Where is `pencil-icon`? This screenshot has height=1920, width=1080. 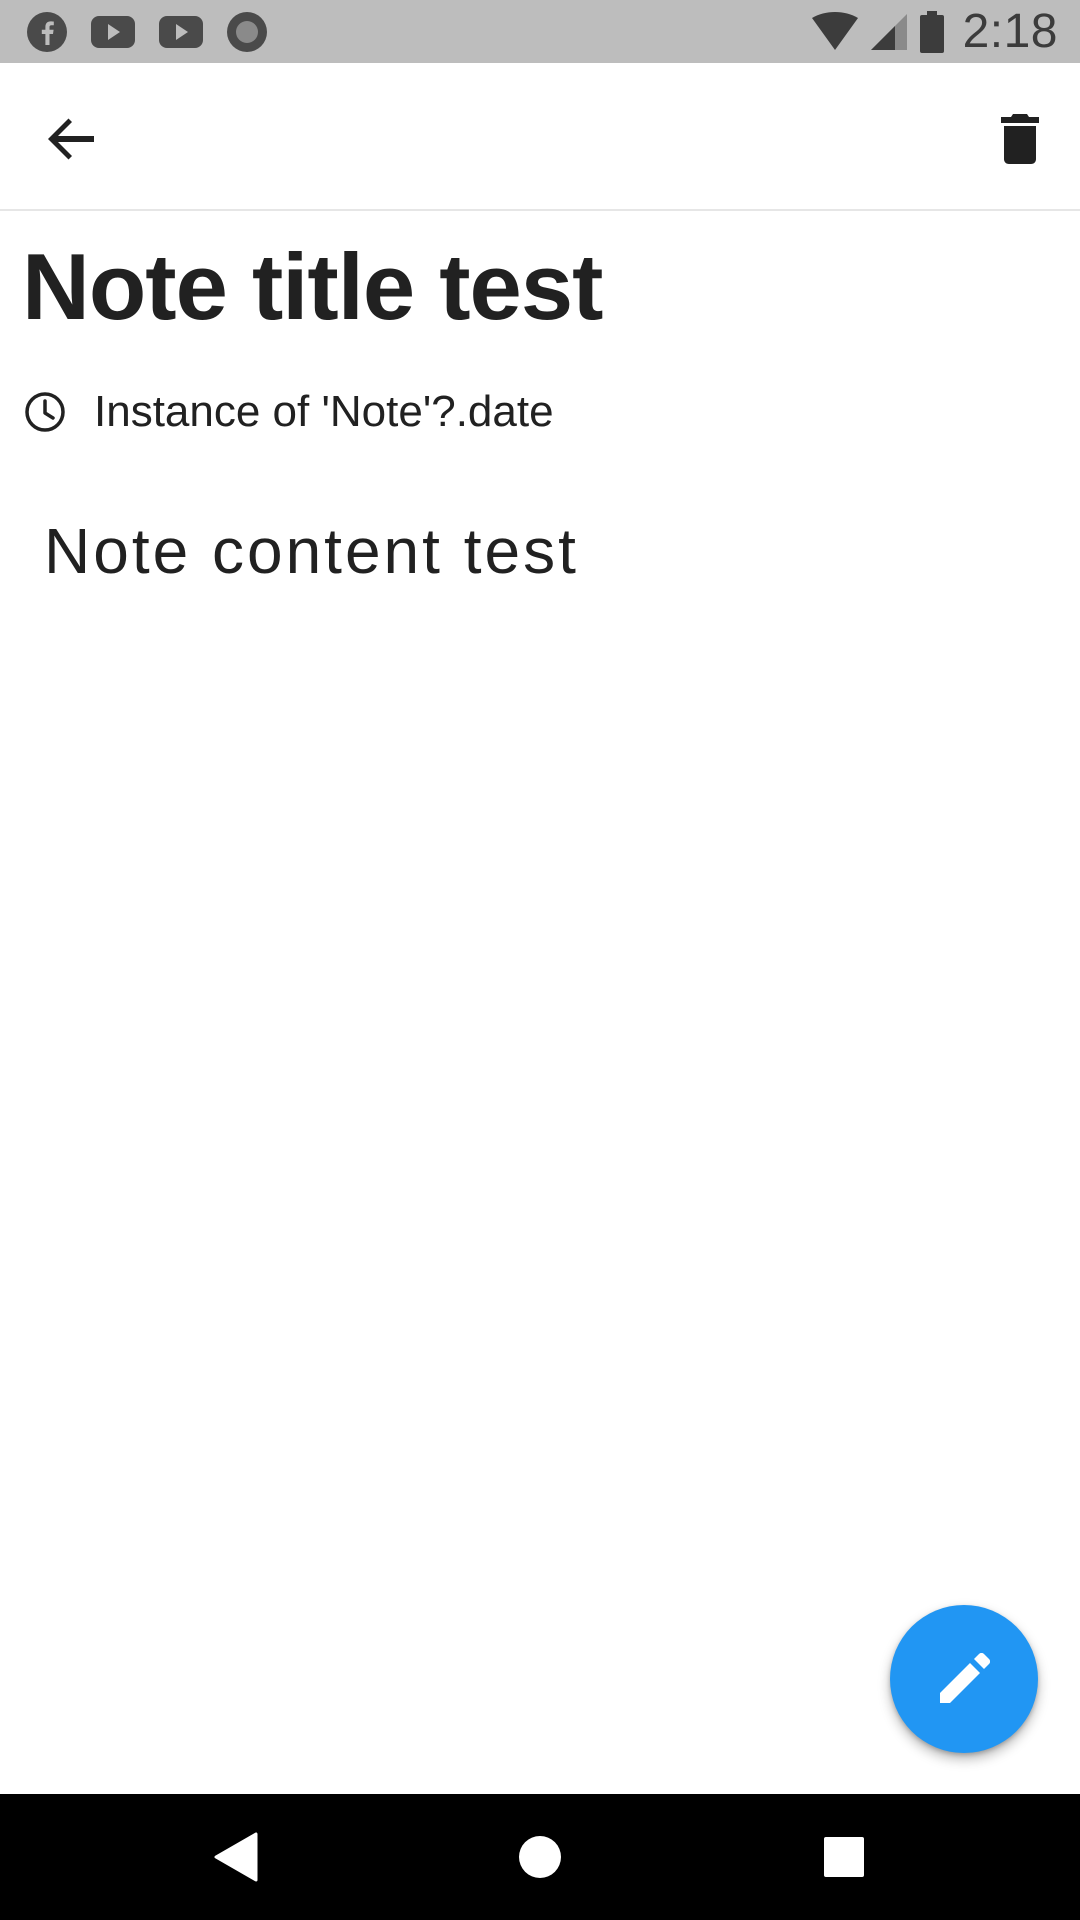 pencil-icon is located at coordinates (965, 1678).